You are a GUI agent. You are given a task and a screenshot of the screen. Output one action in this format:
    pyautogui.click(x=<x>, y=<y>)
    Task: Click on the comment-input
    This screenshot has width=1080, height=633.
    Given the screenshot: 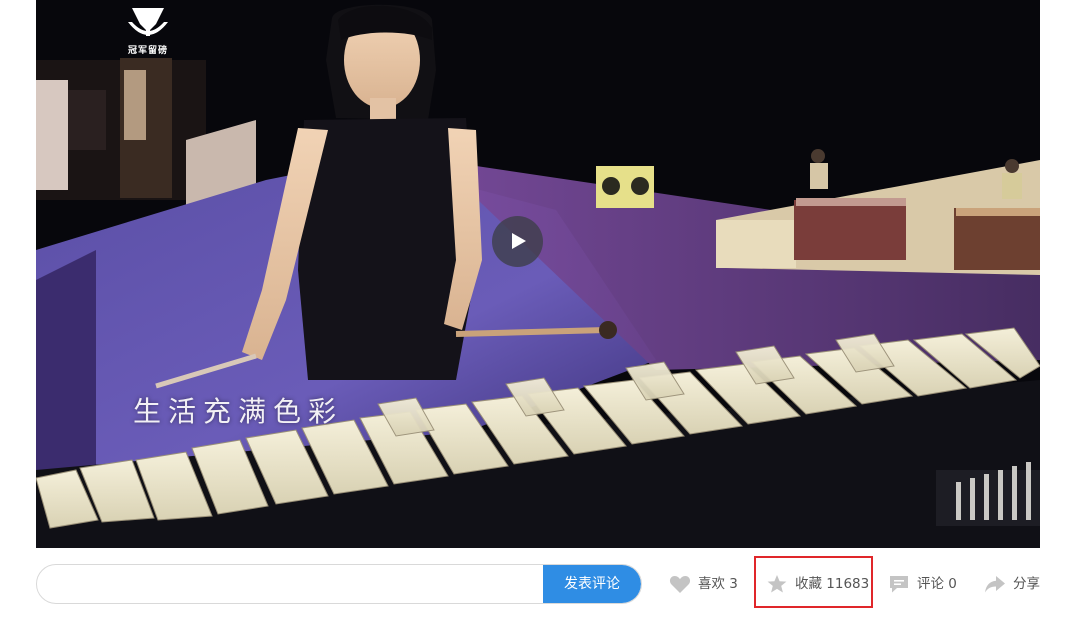 What is the action you would take?
    pyautogui.click(x=291, y=584)
    